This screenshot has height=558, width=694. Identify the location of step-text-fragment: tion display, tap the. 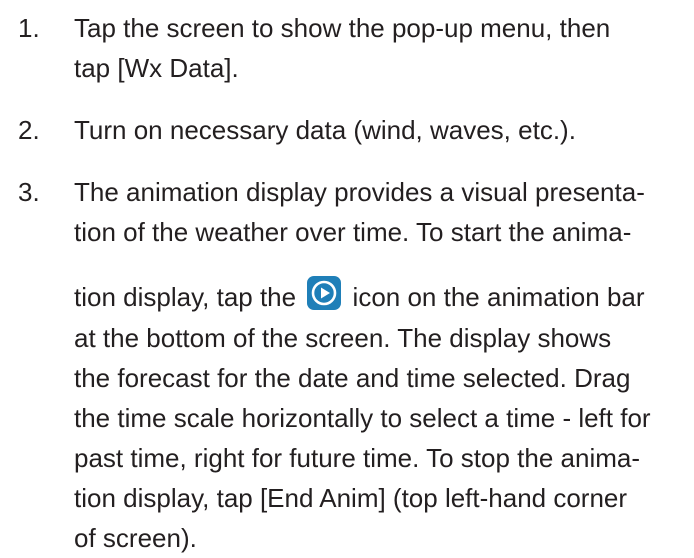
(189, 297).